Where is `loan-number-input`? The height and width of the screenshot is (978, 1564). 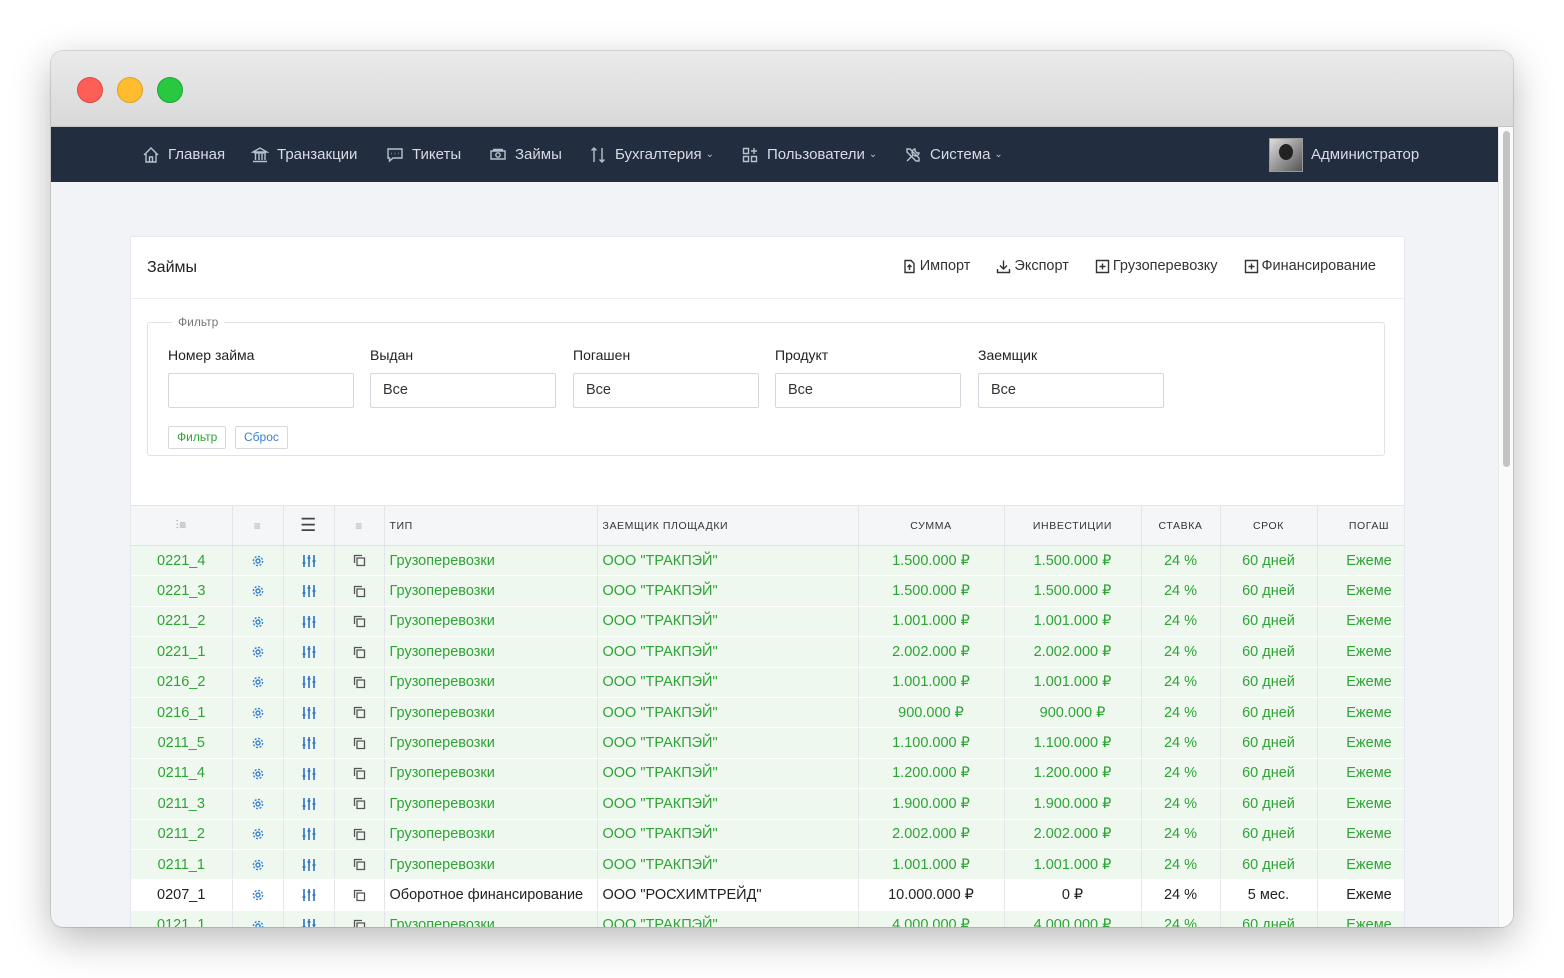 loan-number-input is located at coordinates (261, 390).